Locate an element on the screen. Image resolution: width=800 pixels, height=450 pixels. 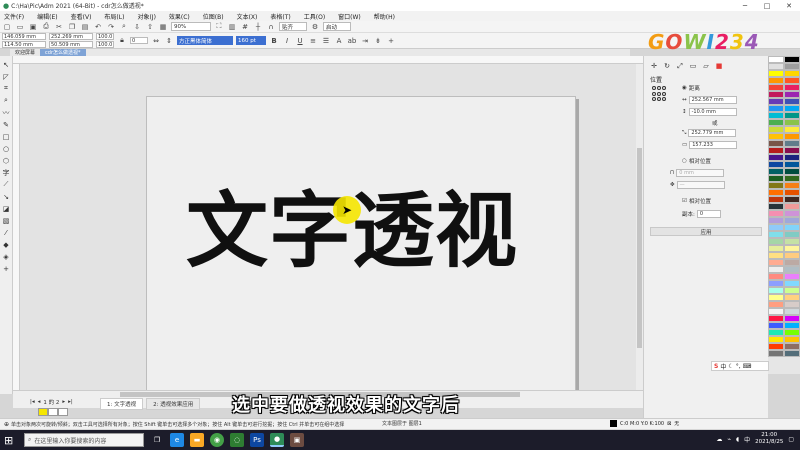
ime-toolbar: S 中 ☾ °, ⌨ is located at coordinates (740, 366).